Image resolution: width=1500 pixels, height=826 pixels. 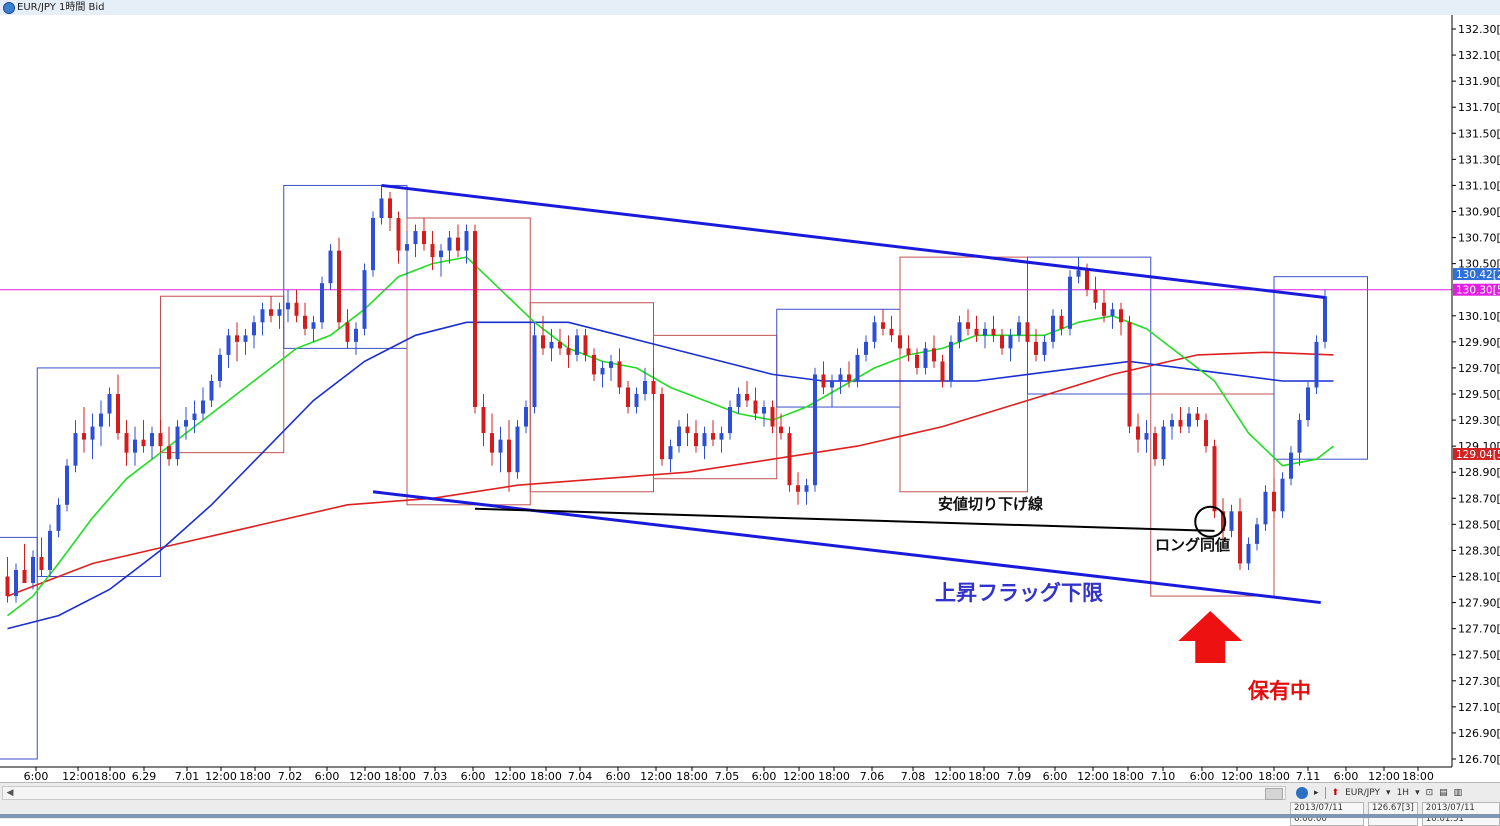 I want to click on separator, so click(x=1325, y=793).